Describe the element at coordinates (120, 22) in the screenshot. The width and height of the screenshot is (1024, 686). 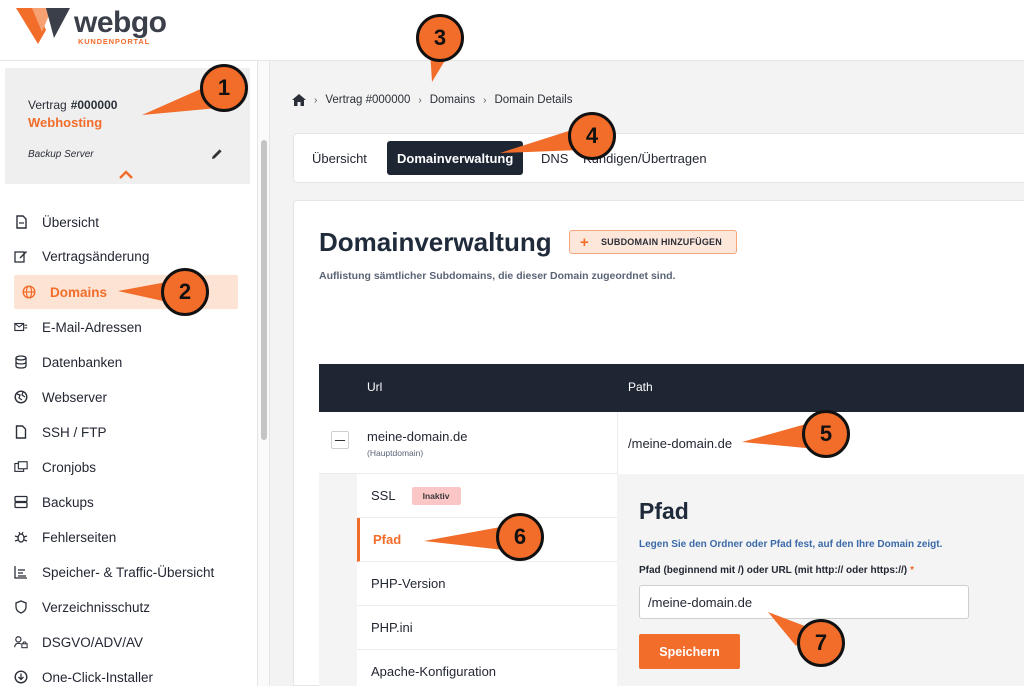
I see `logo-text: webgo` at that location.